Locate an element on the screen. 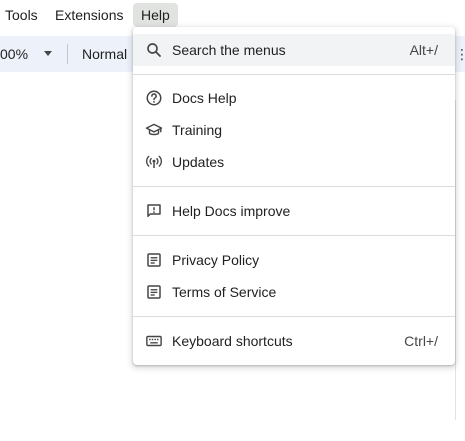  menu-help: Help is located at coordinates (155, 15).